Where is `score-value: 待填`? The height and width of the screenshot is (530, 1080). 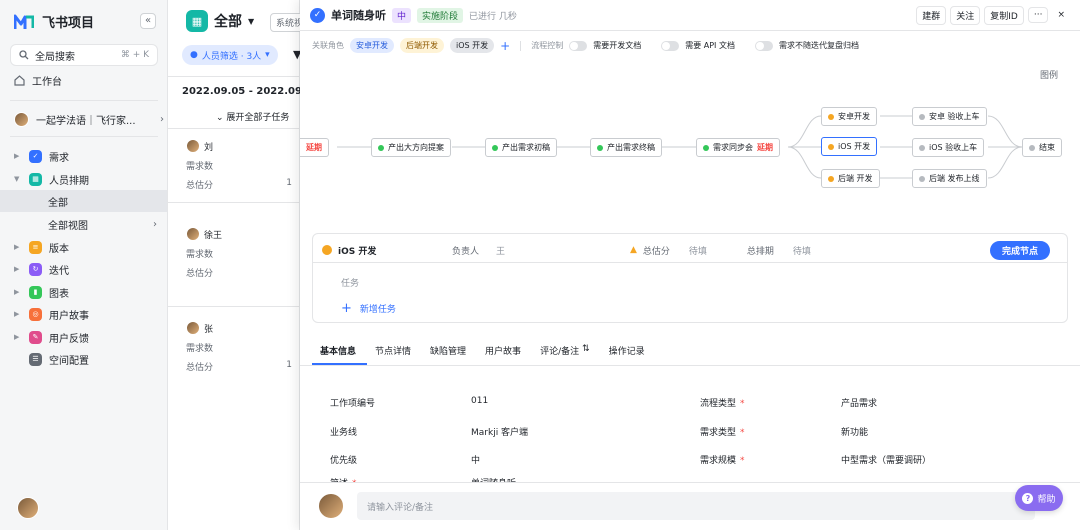 score-value: 待填 is located at coordinates (718, 250).